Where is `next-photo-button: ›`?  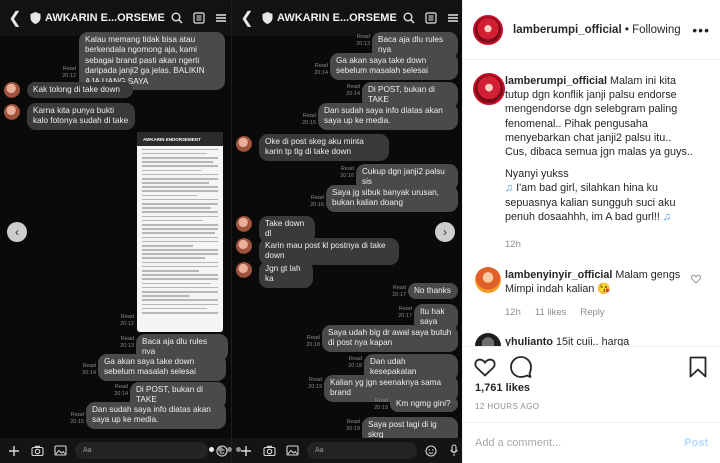 next-photo-button: › is located at coordinates (445, 232).